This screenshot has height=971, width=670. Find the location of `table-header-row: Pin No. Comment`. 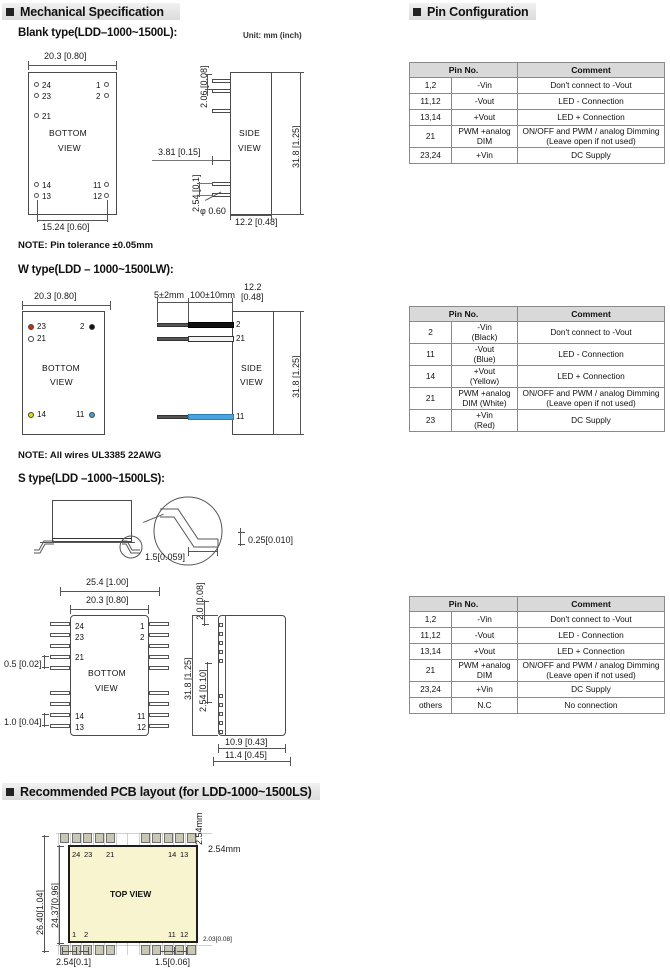

table-header-row: Pin No. Comment is located at coordinates (537, 70).